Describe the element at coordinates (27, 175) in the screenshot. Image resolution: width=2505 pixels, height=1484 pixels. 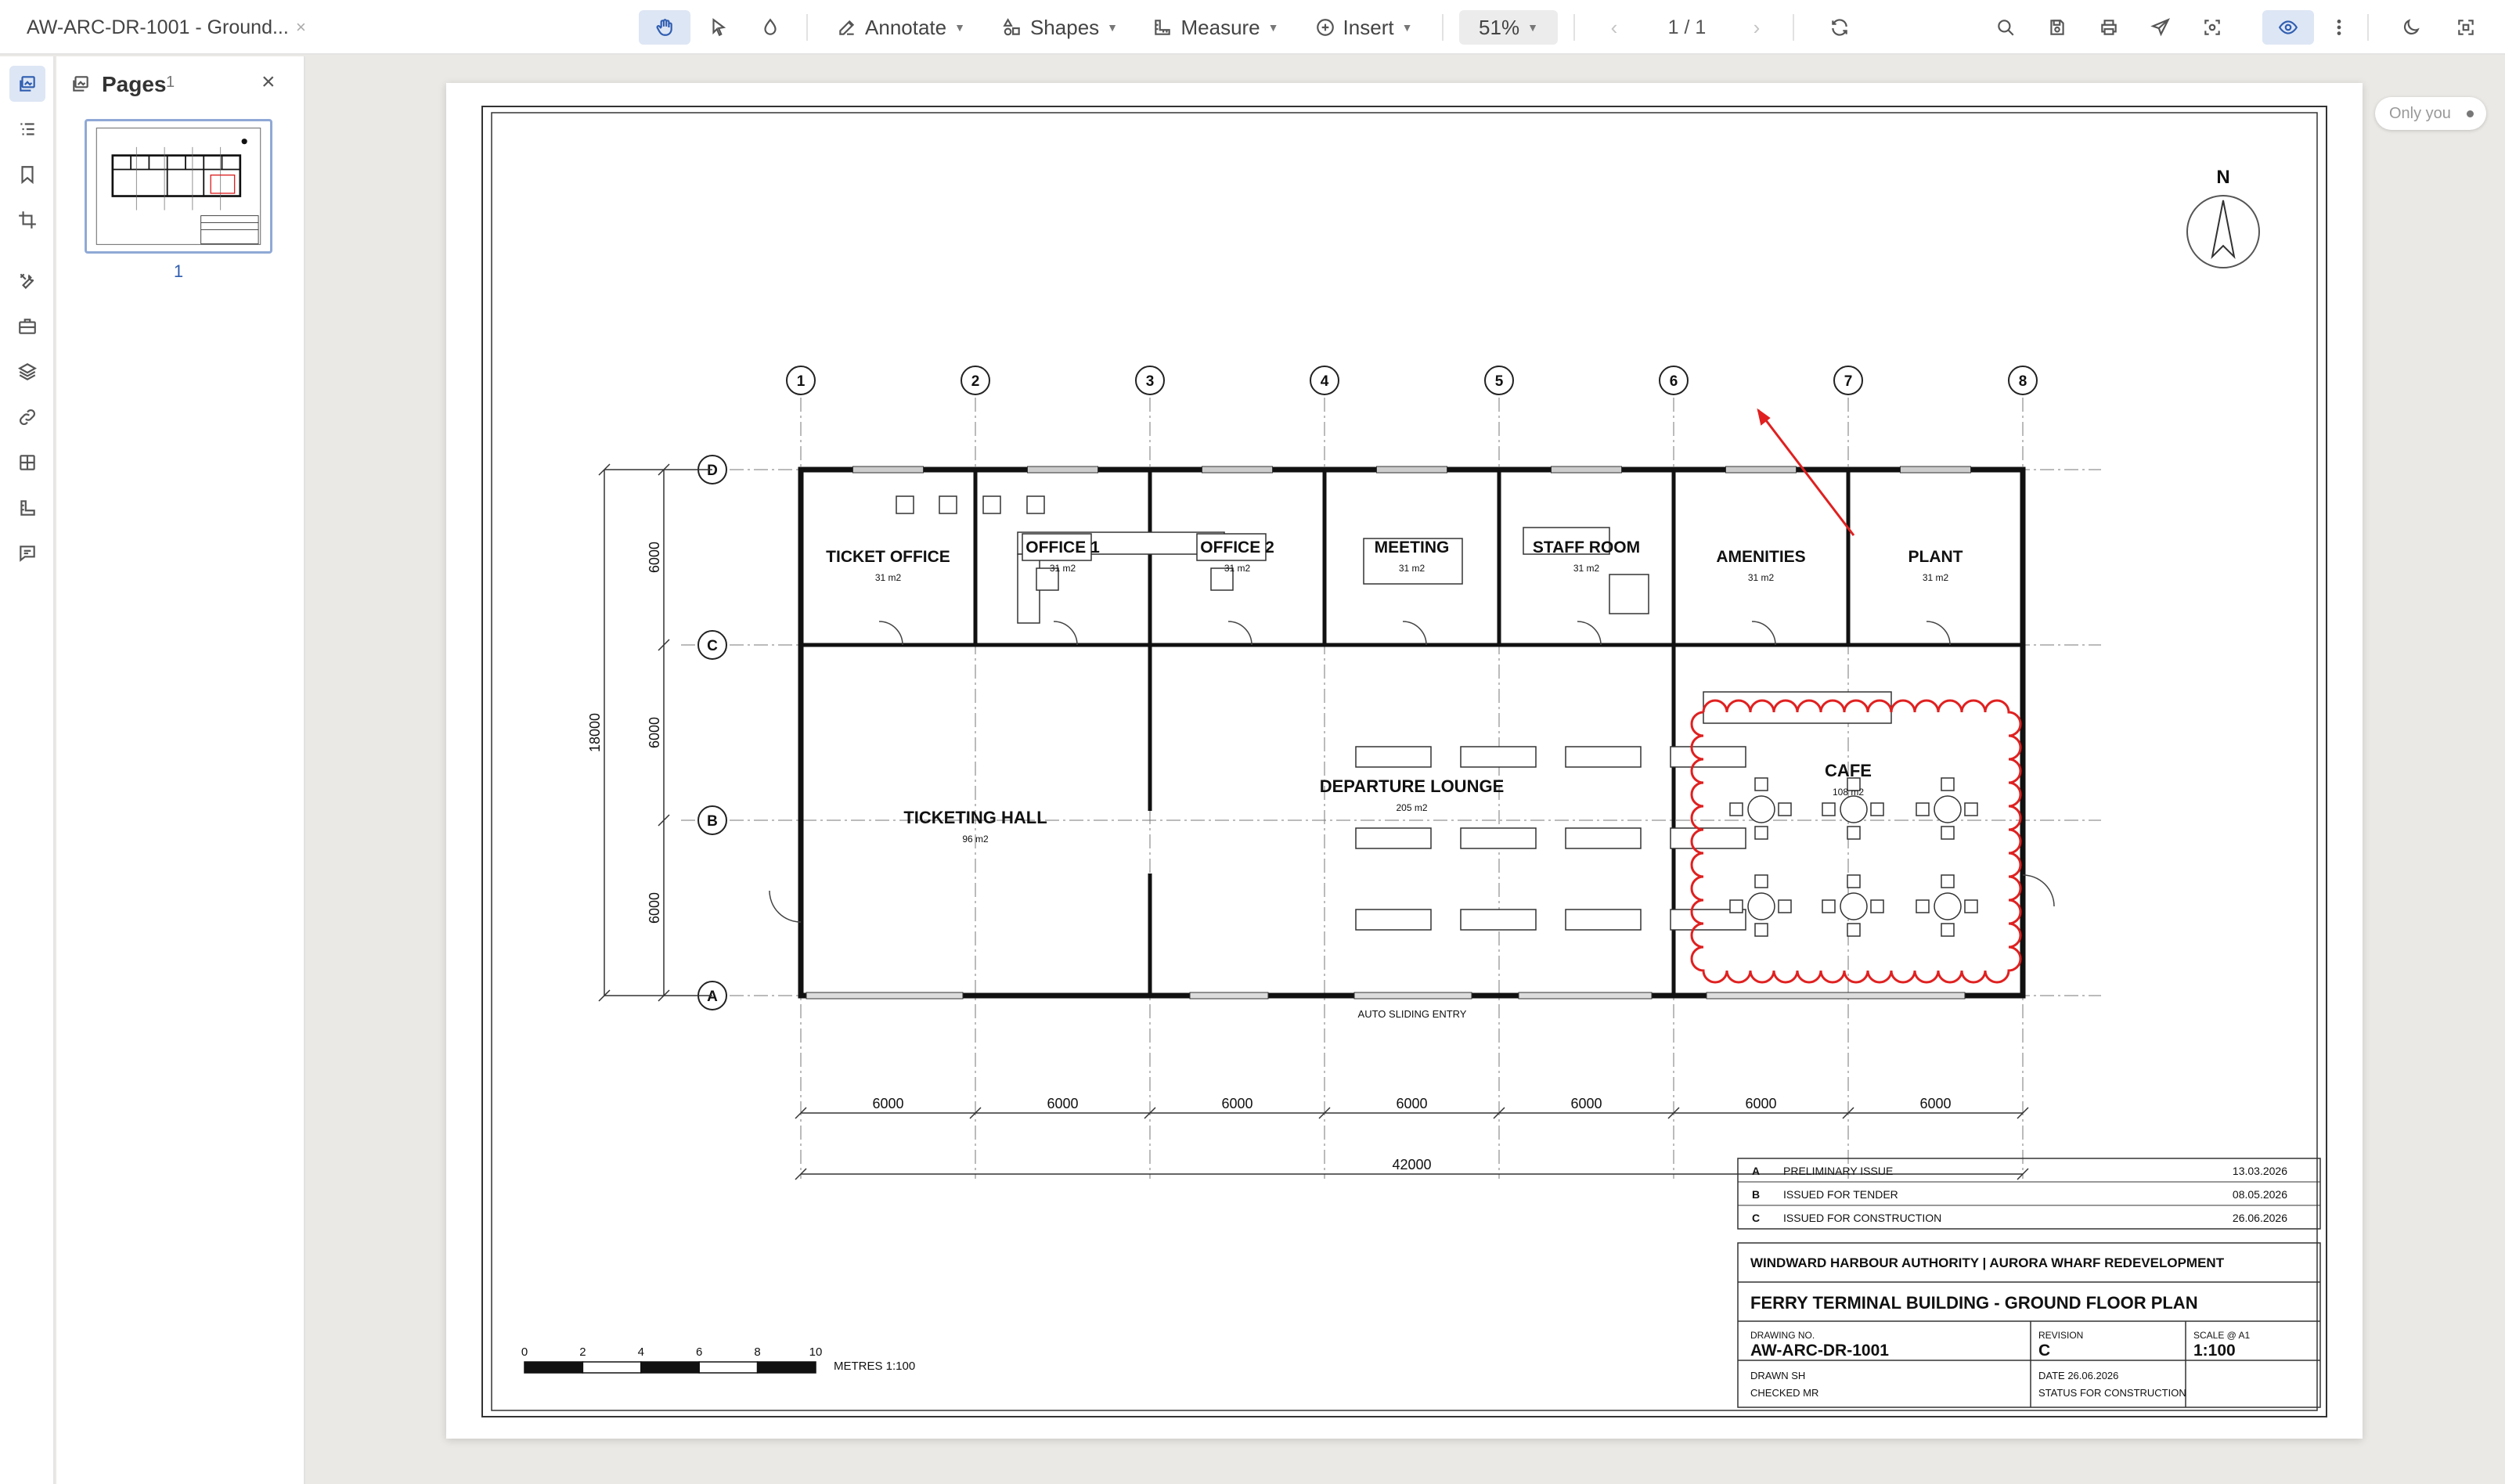
I see `bookmarks-panel-button` at that location.